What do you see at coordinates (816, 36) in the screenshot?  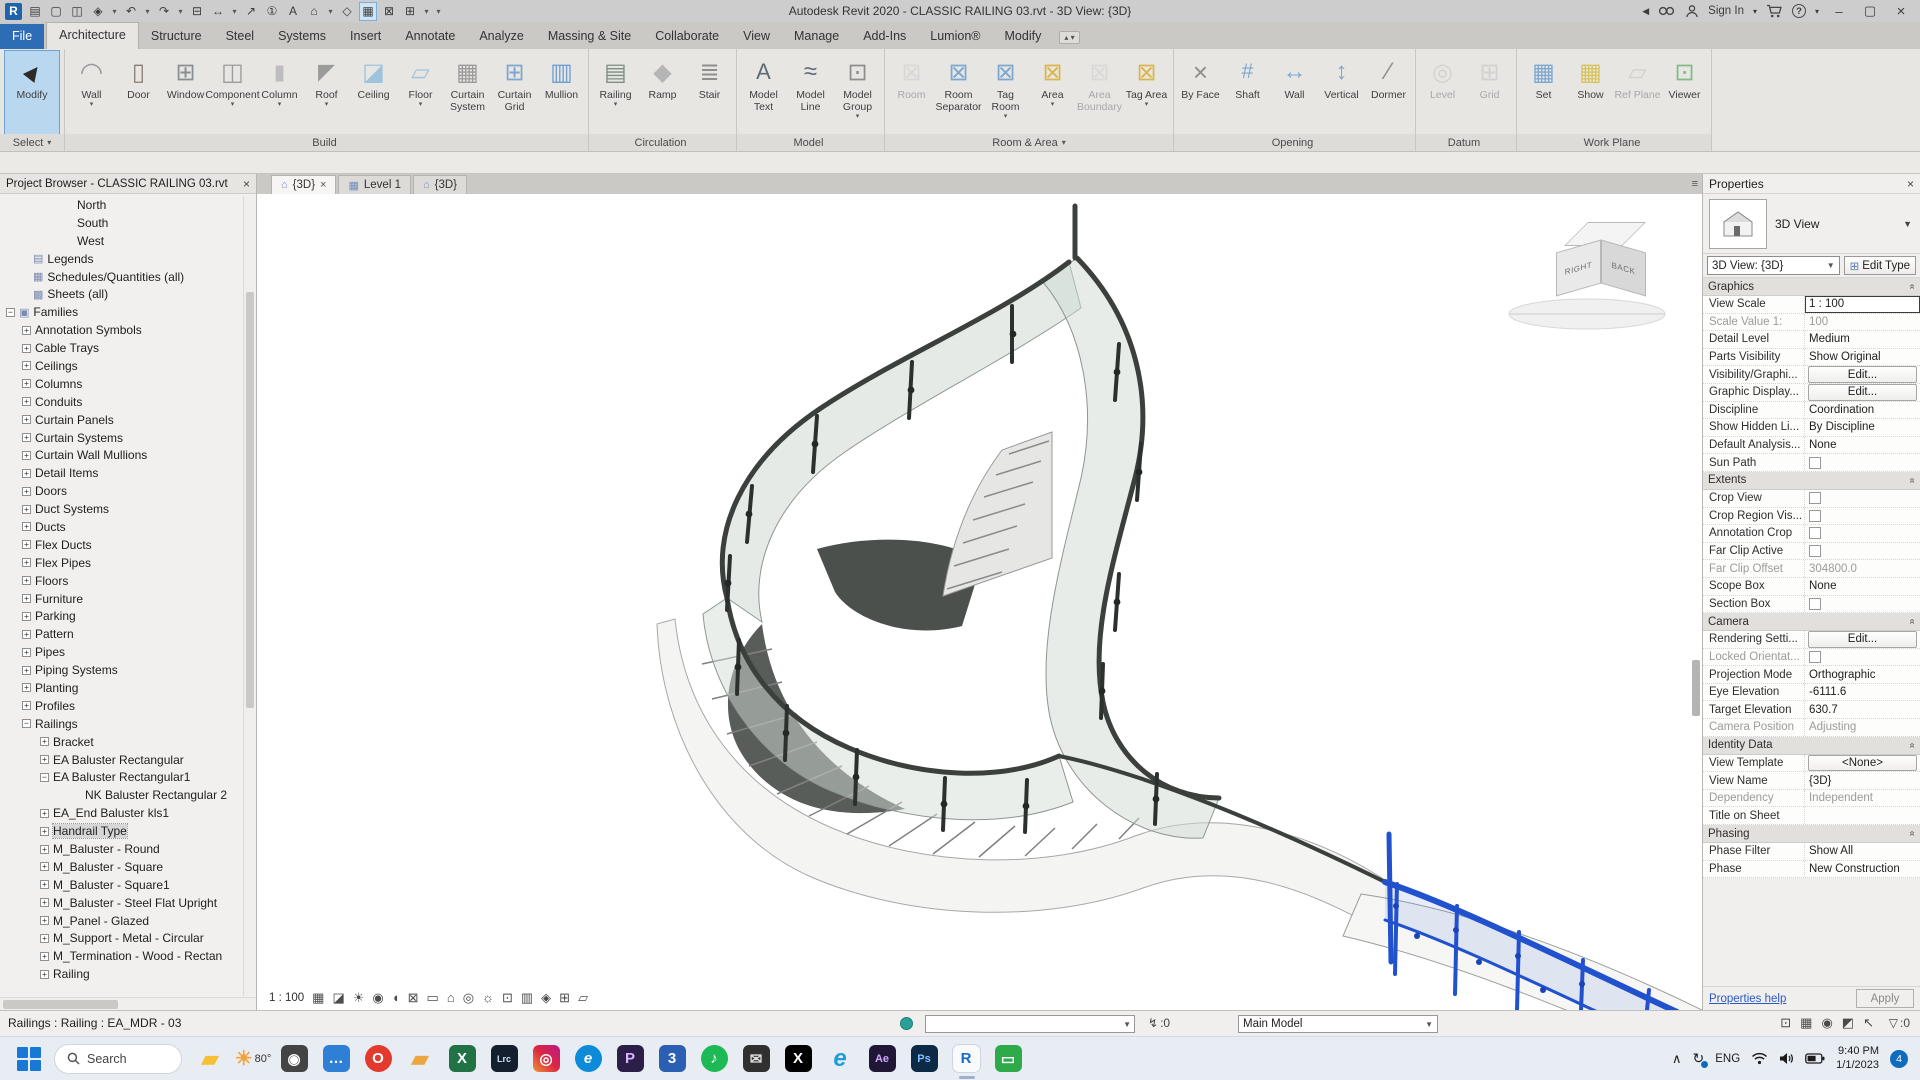 I see `tab-manage: Manage` at bounding box center [816, 36].